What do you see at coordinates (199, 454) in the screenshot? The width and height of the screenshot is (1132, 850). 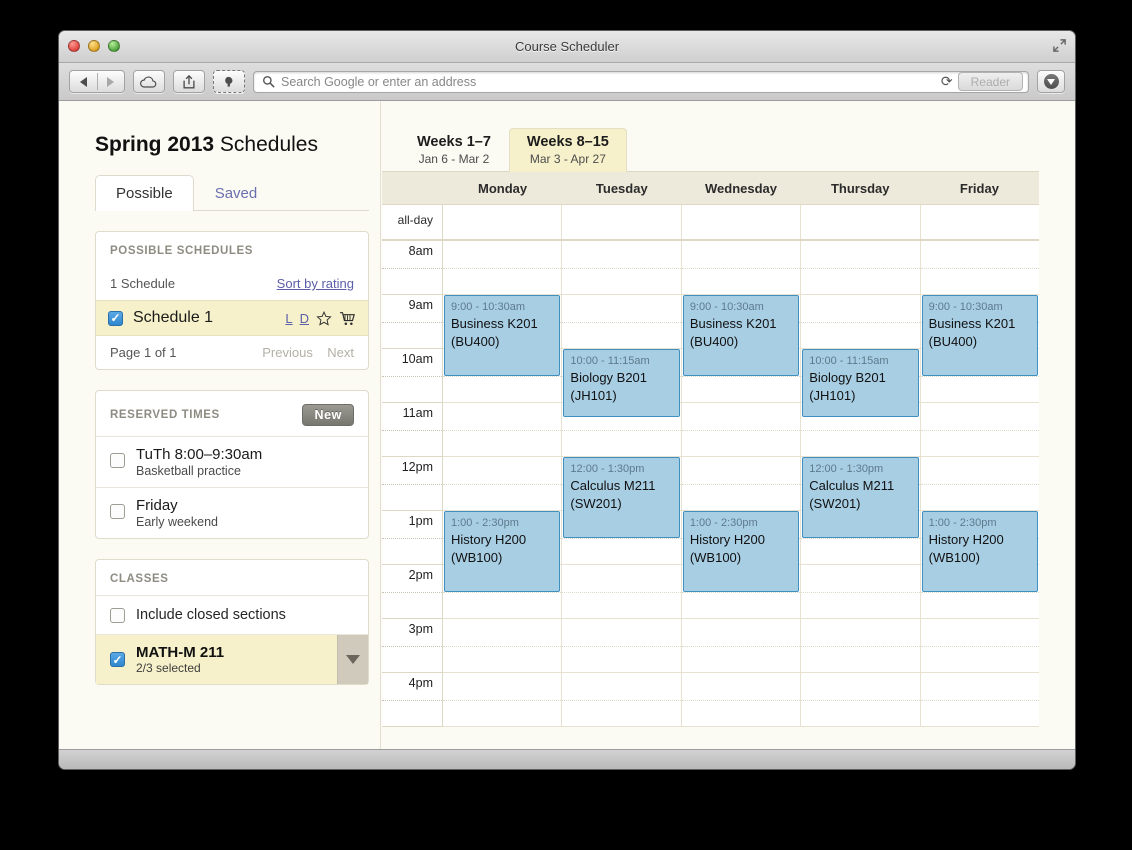 I see `reserved-time-title: TuTh 8:00–9:30am` at bounding box center [199, 454].